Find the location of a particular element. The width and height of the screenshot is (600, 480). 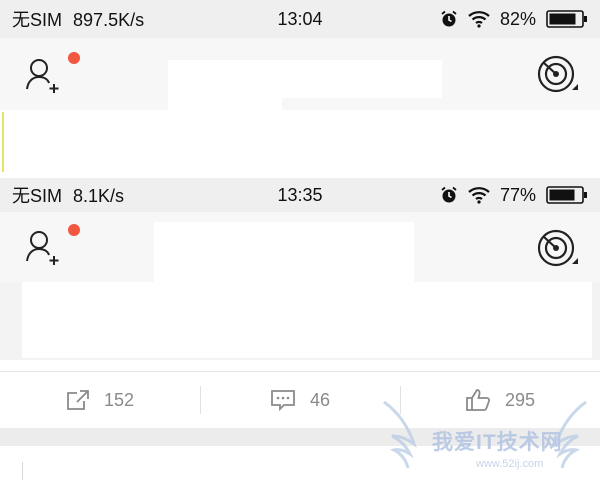

watermark-url: www.52ij.com is located at coordinates (510, 464).